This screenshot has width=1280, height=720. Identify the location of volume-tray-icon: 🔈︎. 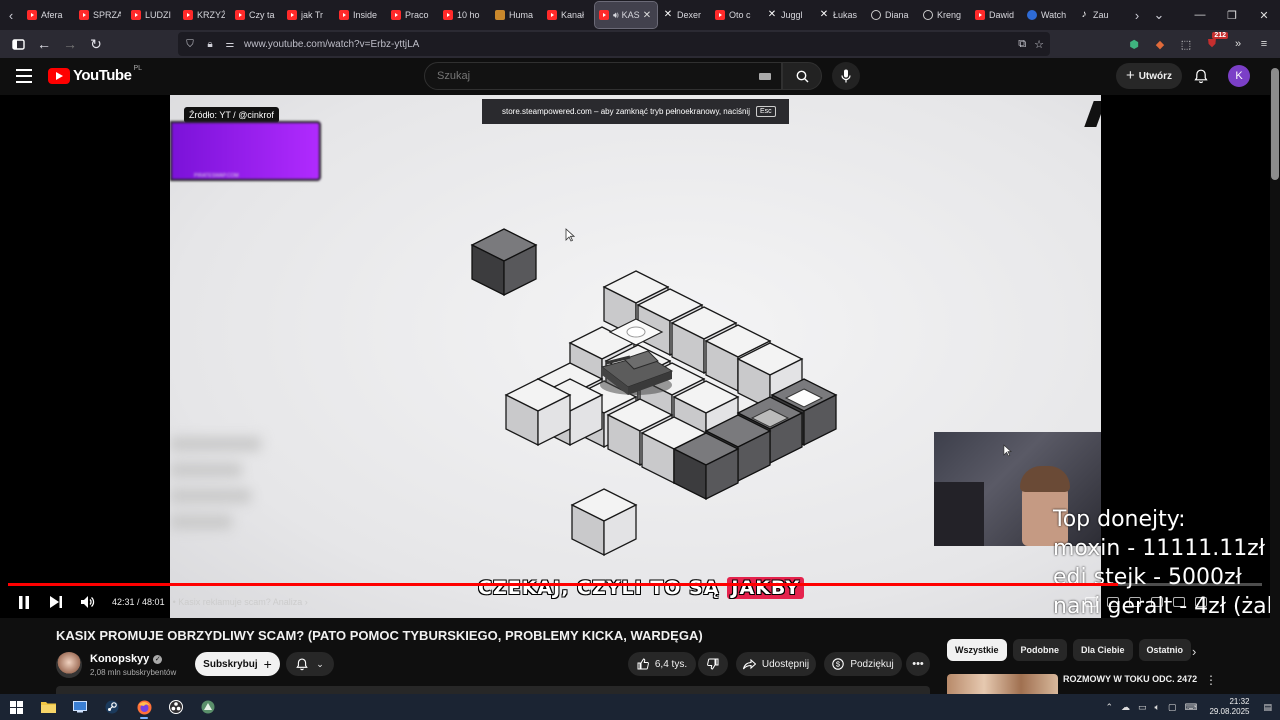
(1157, 707).